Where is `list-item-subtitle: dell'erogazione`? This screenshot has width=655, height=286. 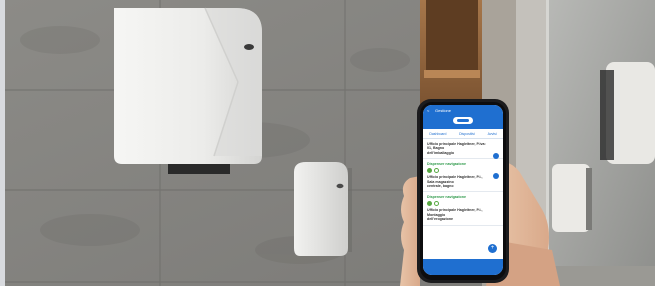
list-item-subtitle: dell'erogazione is located at coordinates (440, 219).